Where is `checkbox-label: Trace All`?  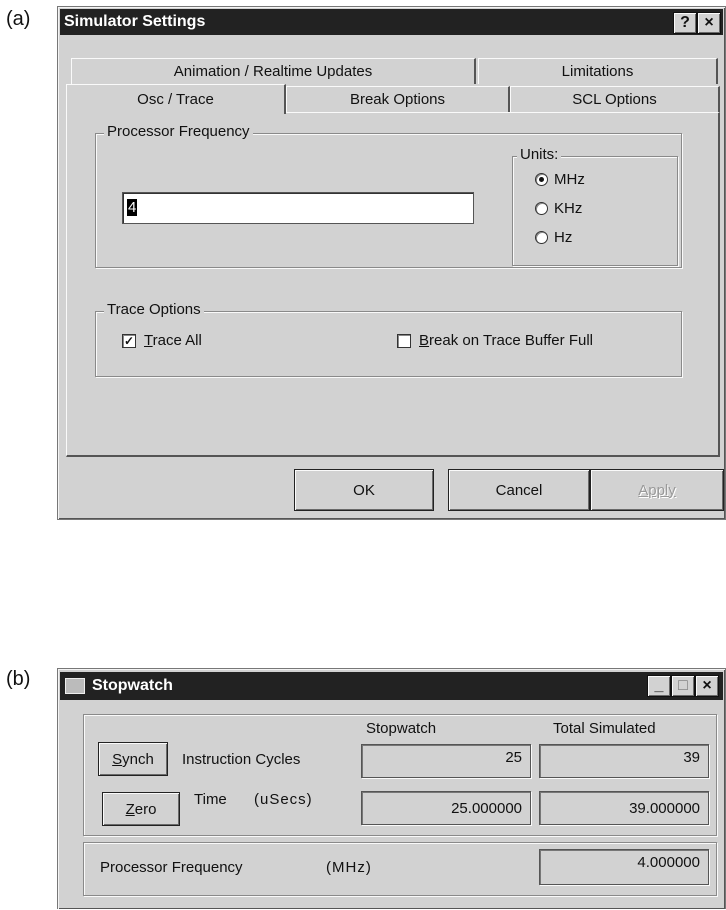
checkbox-label: Trace All is located at coordinates (173, 340).